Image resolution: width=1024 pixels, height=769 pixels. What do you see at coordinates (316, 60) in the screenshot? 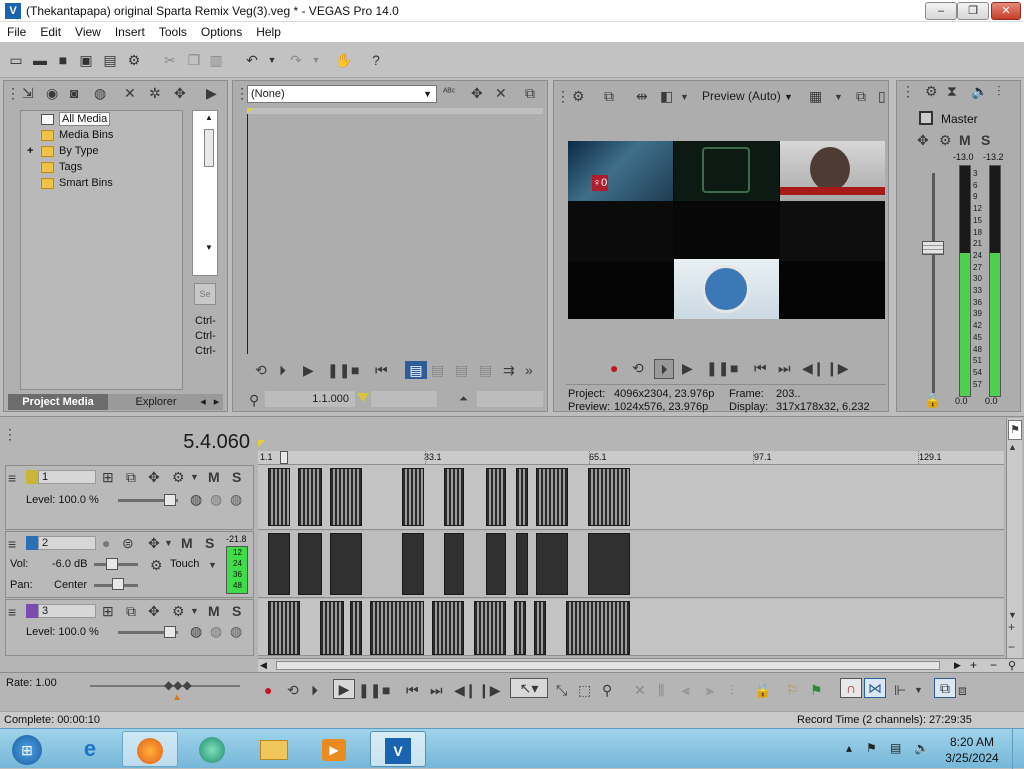
I see `redo-dropdown-icon: ▼` at bounding box center [316, 60].